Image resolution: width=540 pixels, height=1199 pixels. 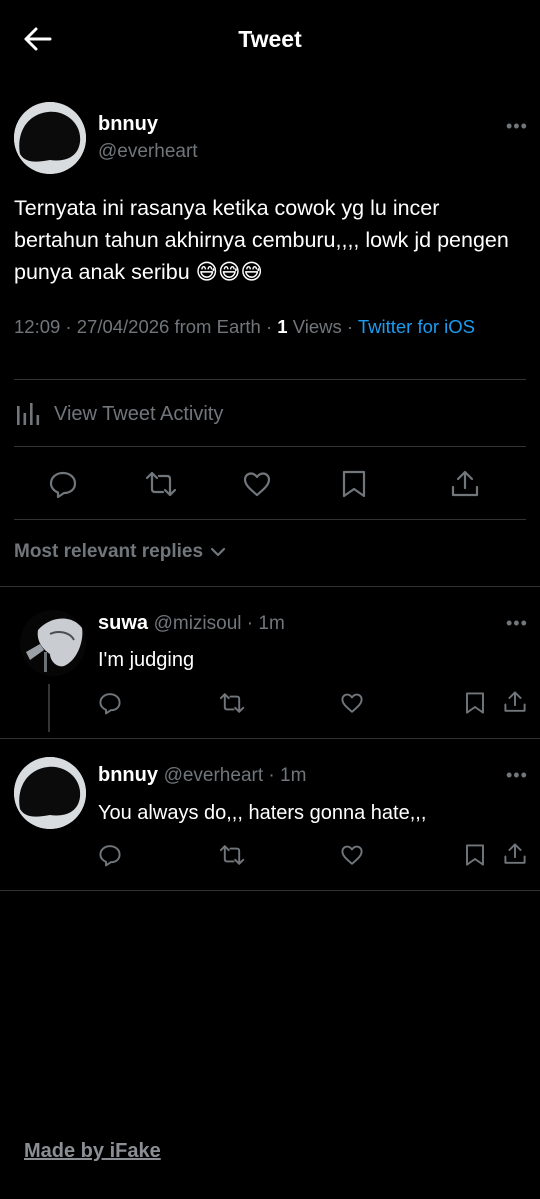 What do you see at coordinates (416, 326) in the screenshot?
I see `tweet-source-link: Twitter for iOS` at bounding box center [416, 326].